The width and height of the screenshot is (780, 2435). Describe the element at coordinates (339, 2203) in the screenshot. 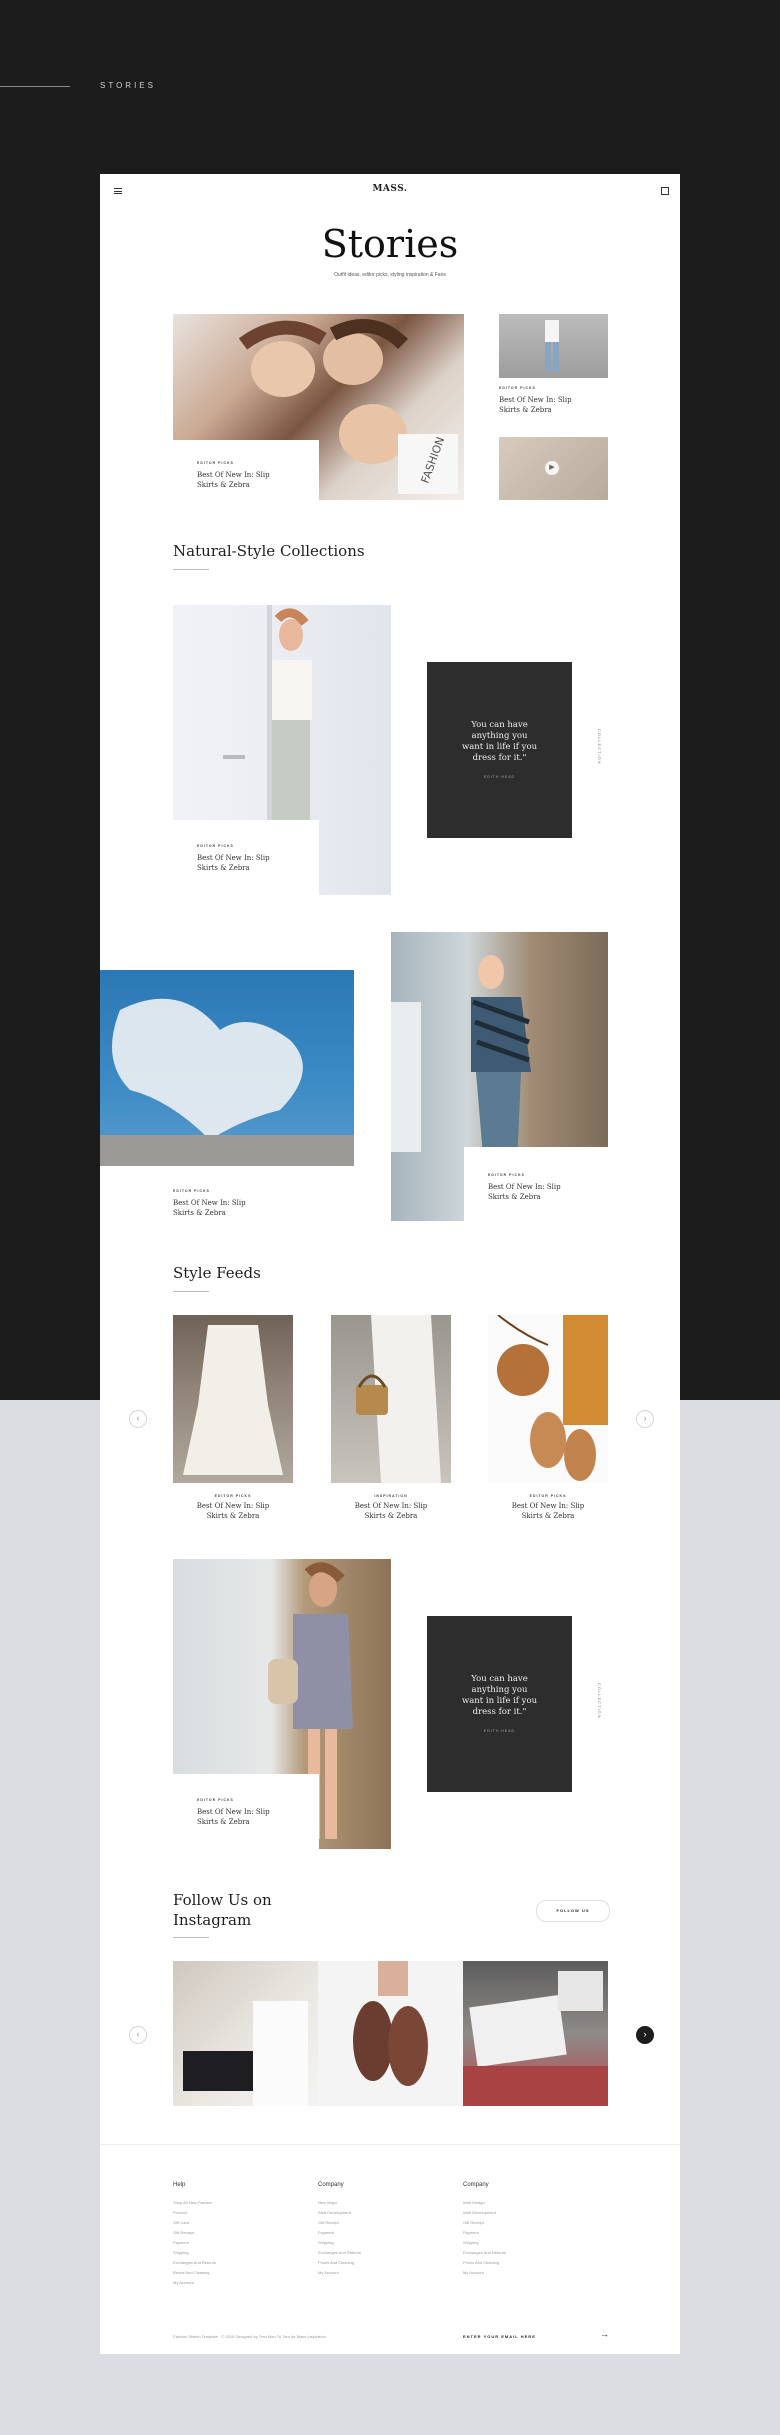

I see `footer-link: New Major` at that location.